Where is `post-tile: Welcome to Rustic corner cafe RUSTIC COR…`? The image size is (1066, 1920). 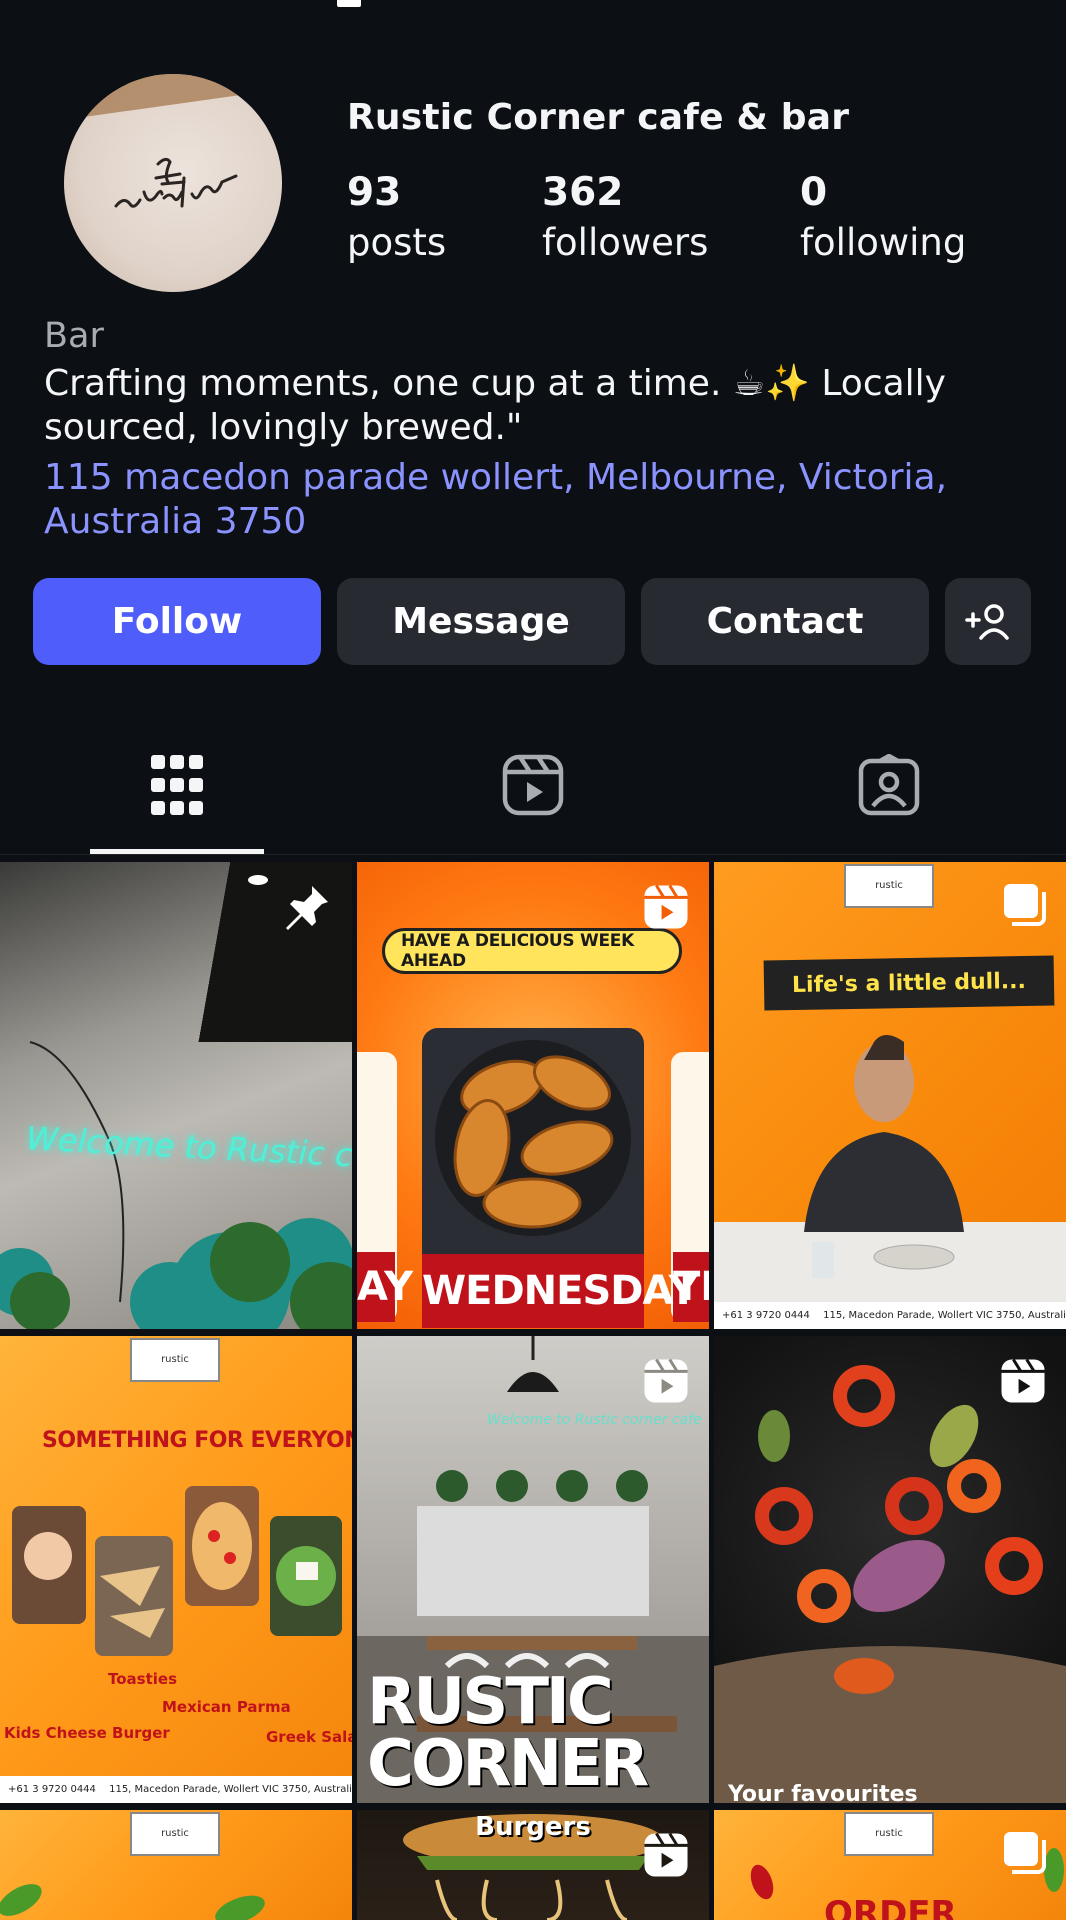
post-tile: Welcome to Rustic corner cafe RUSTIC COR… is located at coordinates (533, 1569).